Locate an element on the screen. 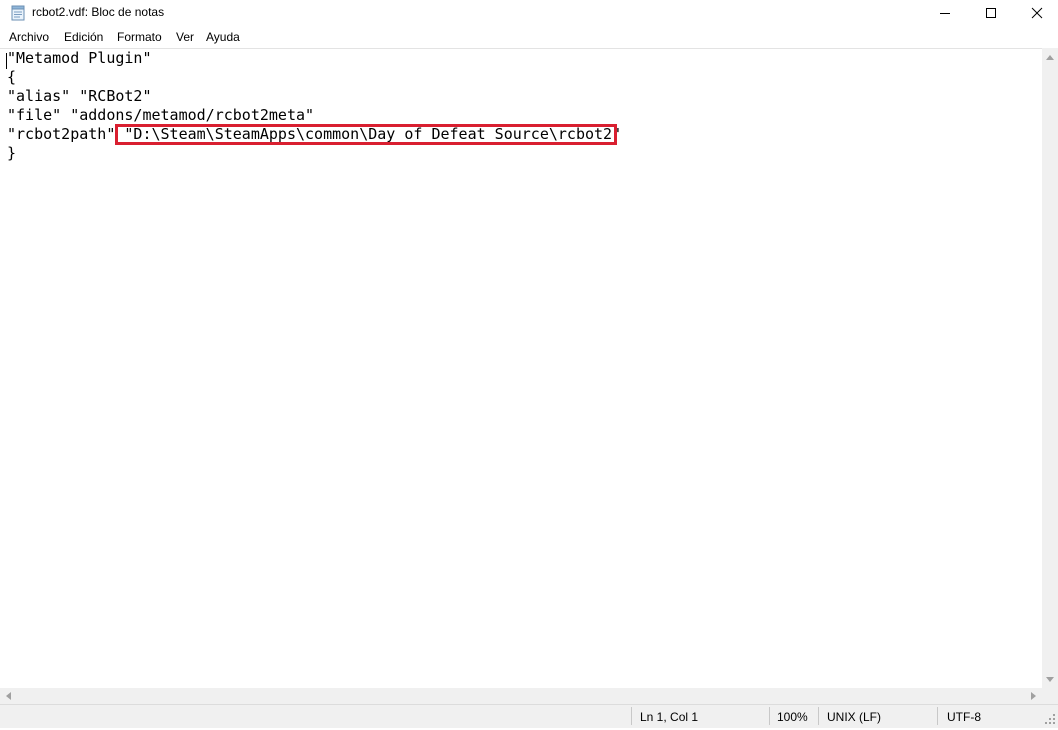 The width and height of the screenshot is (1058, 730). minimize-icon is located at coordinates (945, 13).